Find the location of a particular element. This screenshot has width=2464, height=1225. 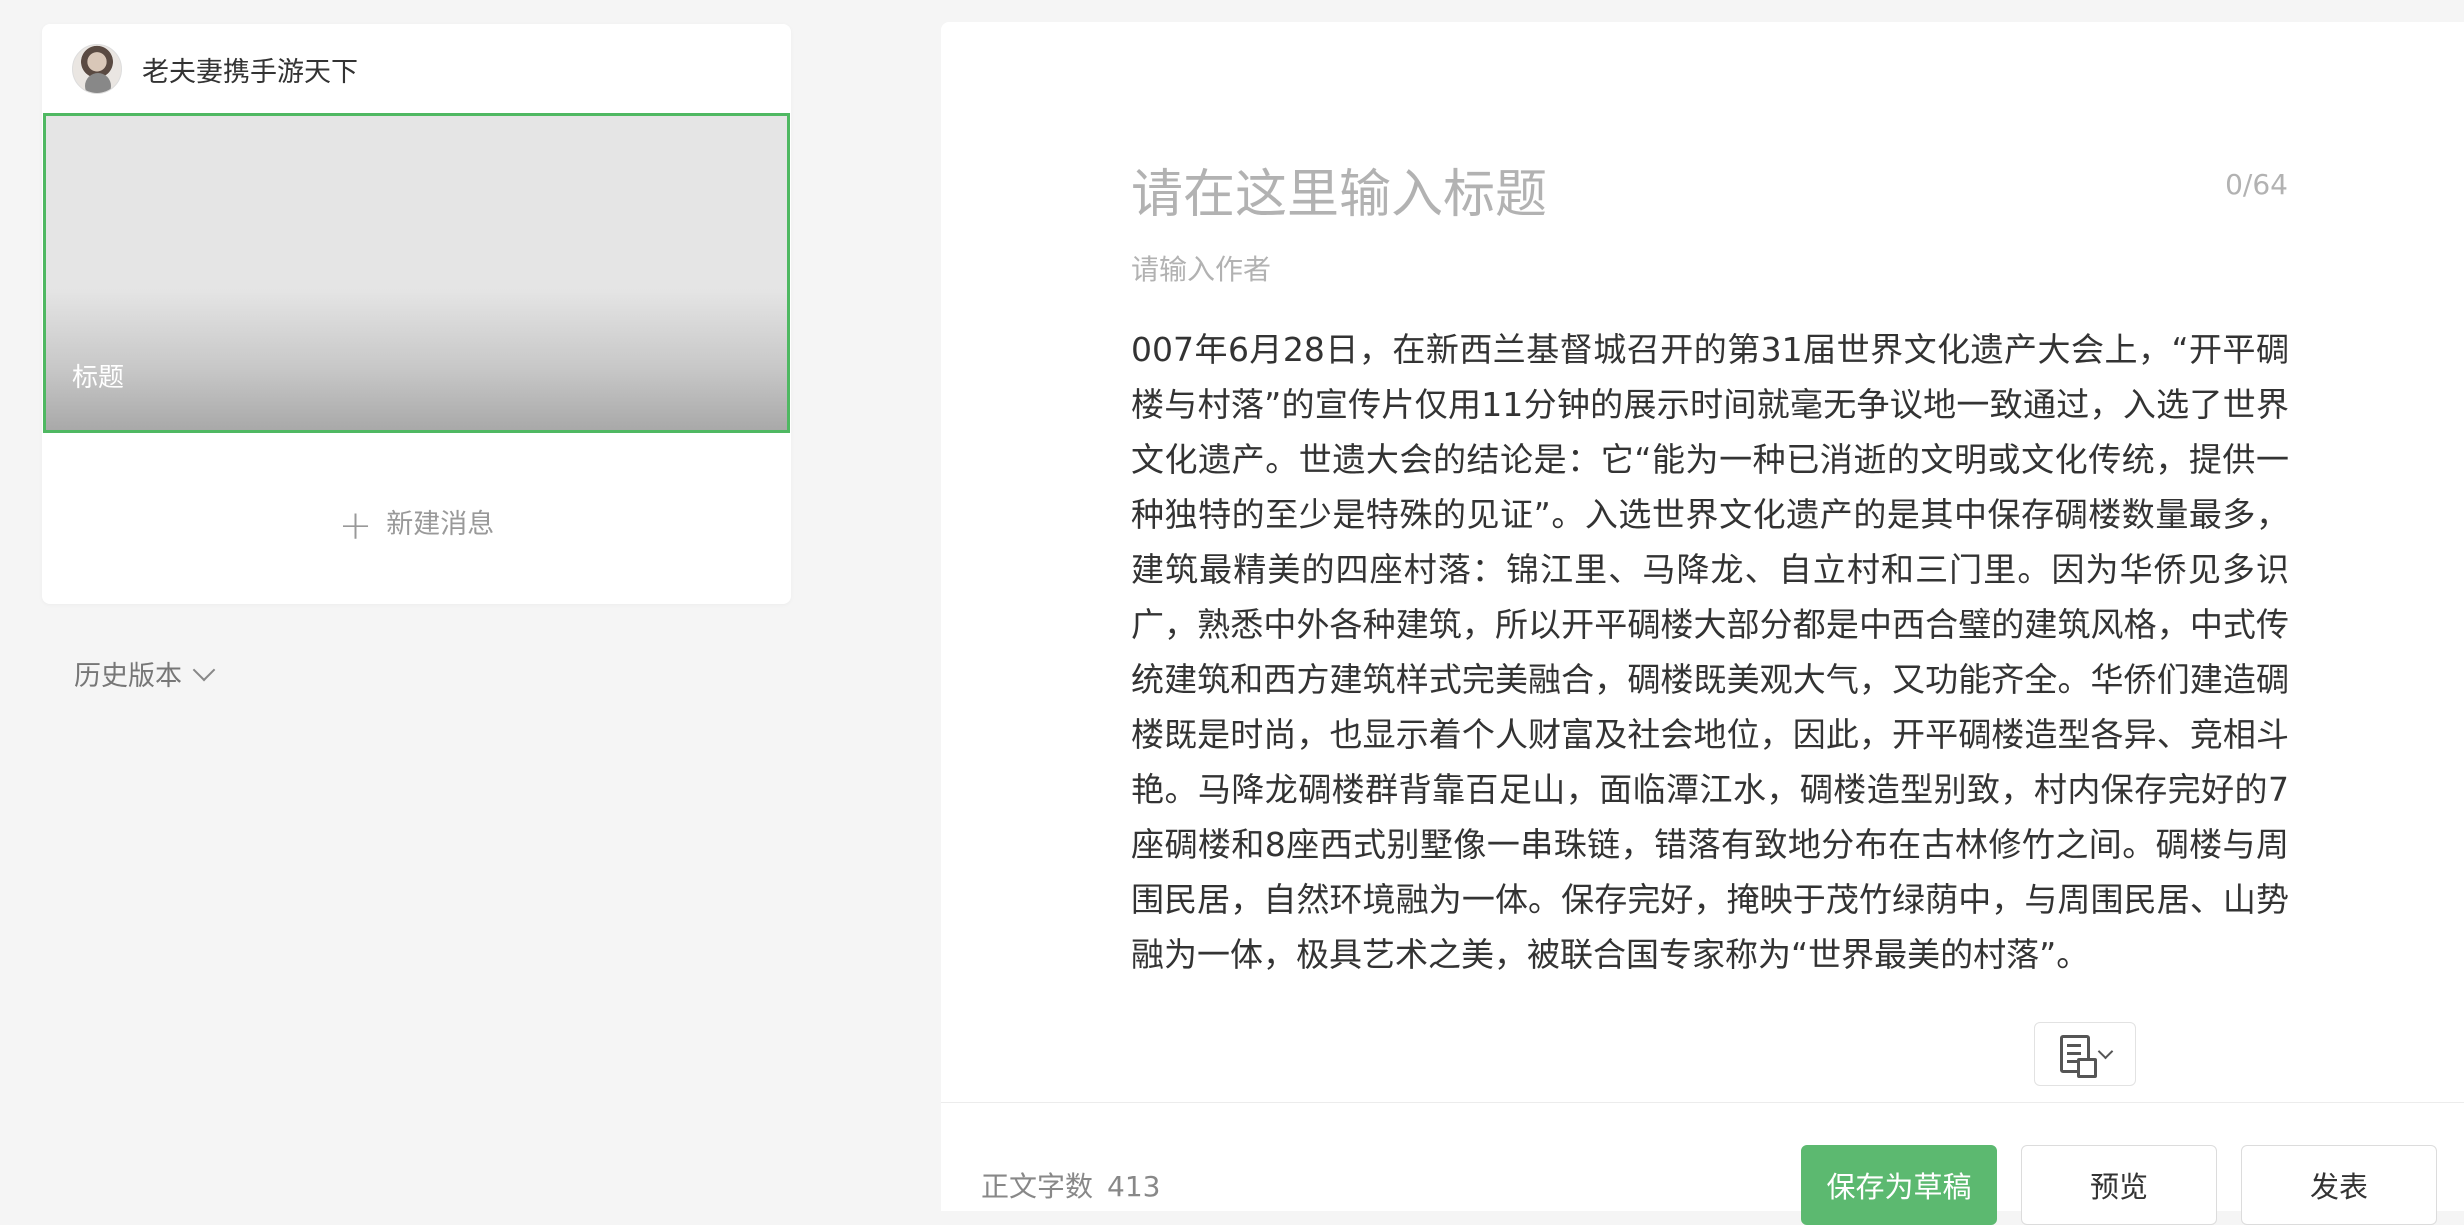

message-list-card: 老夫妻携手游天下 标题 + 新建消息 is located at coordinates (416, 314).